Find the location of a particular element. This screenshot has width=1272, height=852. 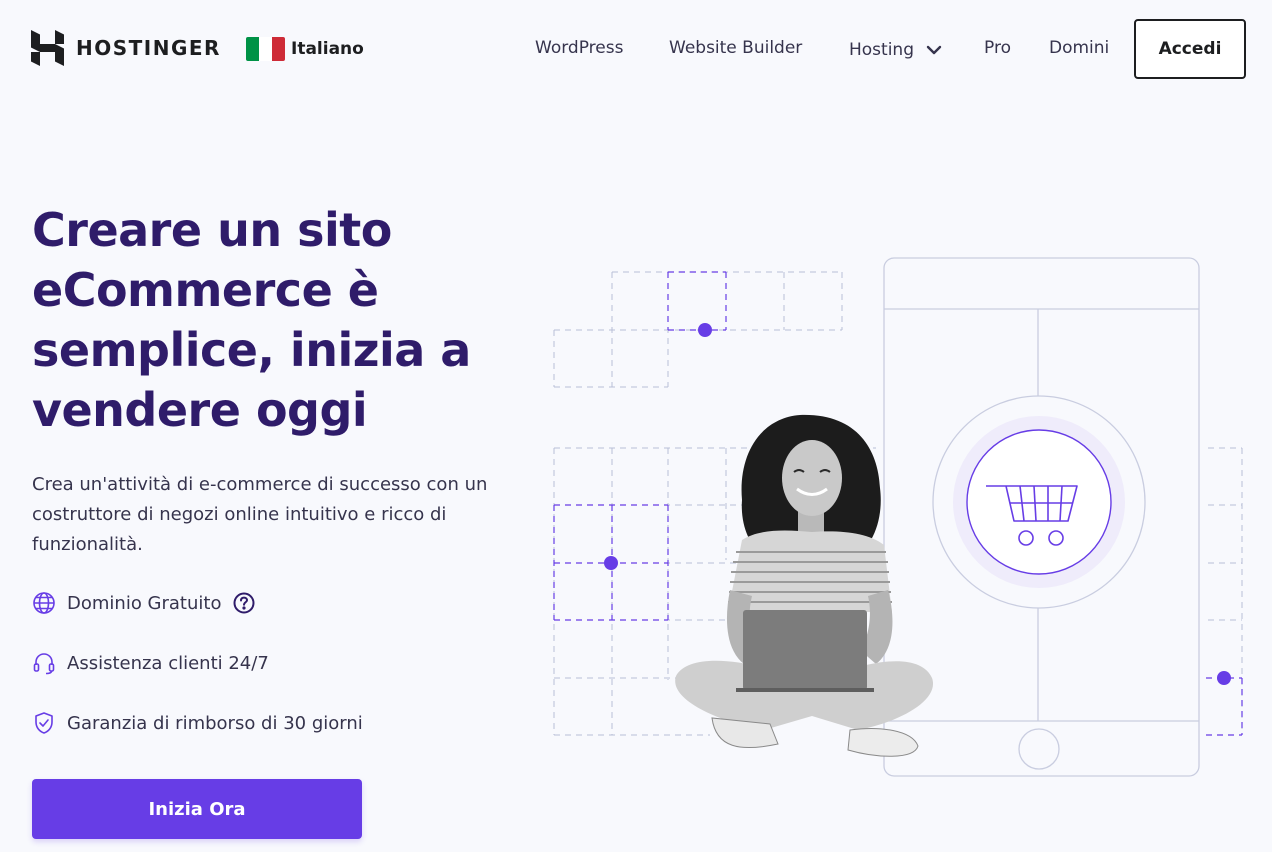

feature-label: Dominio Gratuito is located at coordinates (144, 603).